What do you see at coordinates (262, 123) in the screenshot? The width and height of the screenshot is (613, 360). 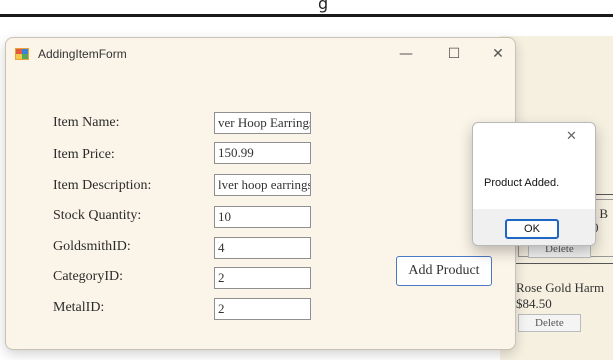 I see `item-name-input: ver Hoop Earrings` at bounding box center [262, 123].